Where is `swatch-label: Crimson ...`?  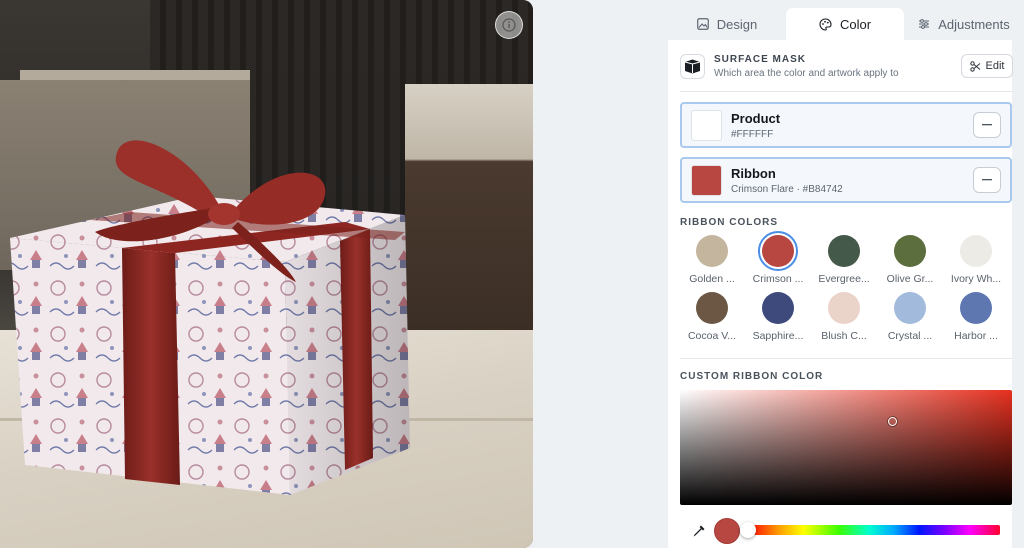
swatch-label: Crimson ... is located at coordinates (778, 279).